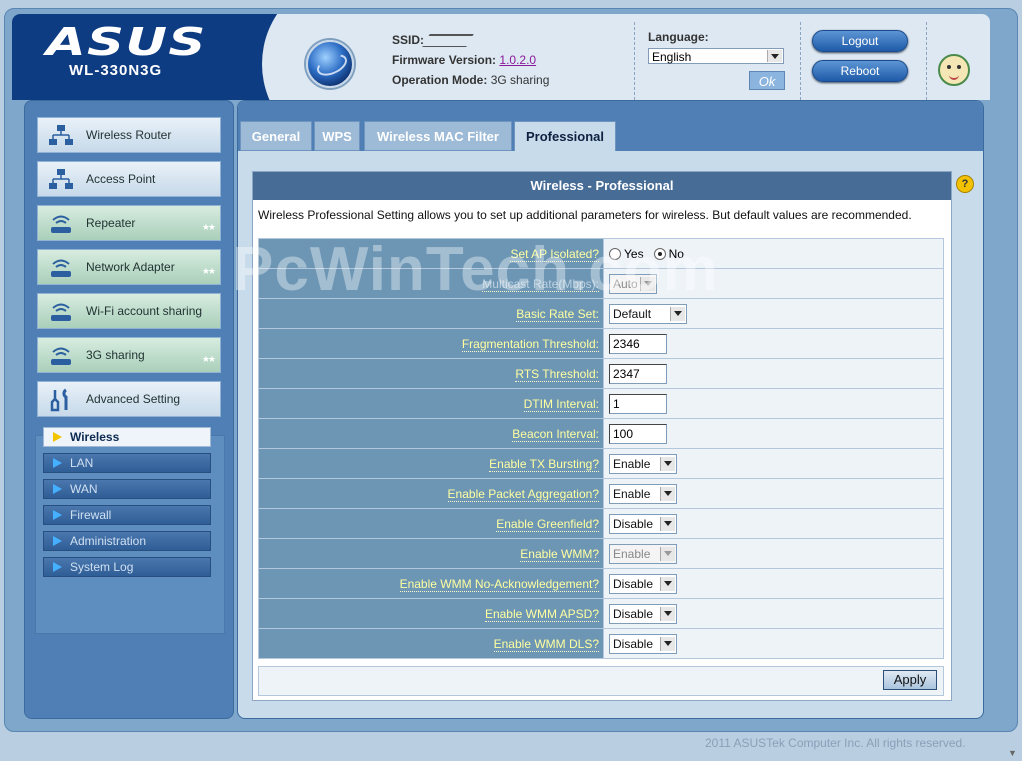 The image size is (1022, 761). Describe the element at coordinates (276, 136) in the screenshot. I see `tab-general: General` at that location.